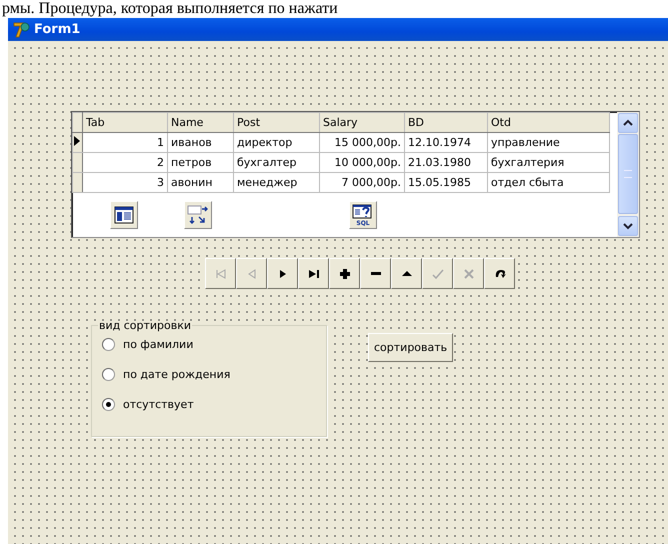 The height and width of the screenshot is (544, 668). I want to click on last-button, so click(313, 273).